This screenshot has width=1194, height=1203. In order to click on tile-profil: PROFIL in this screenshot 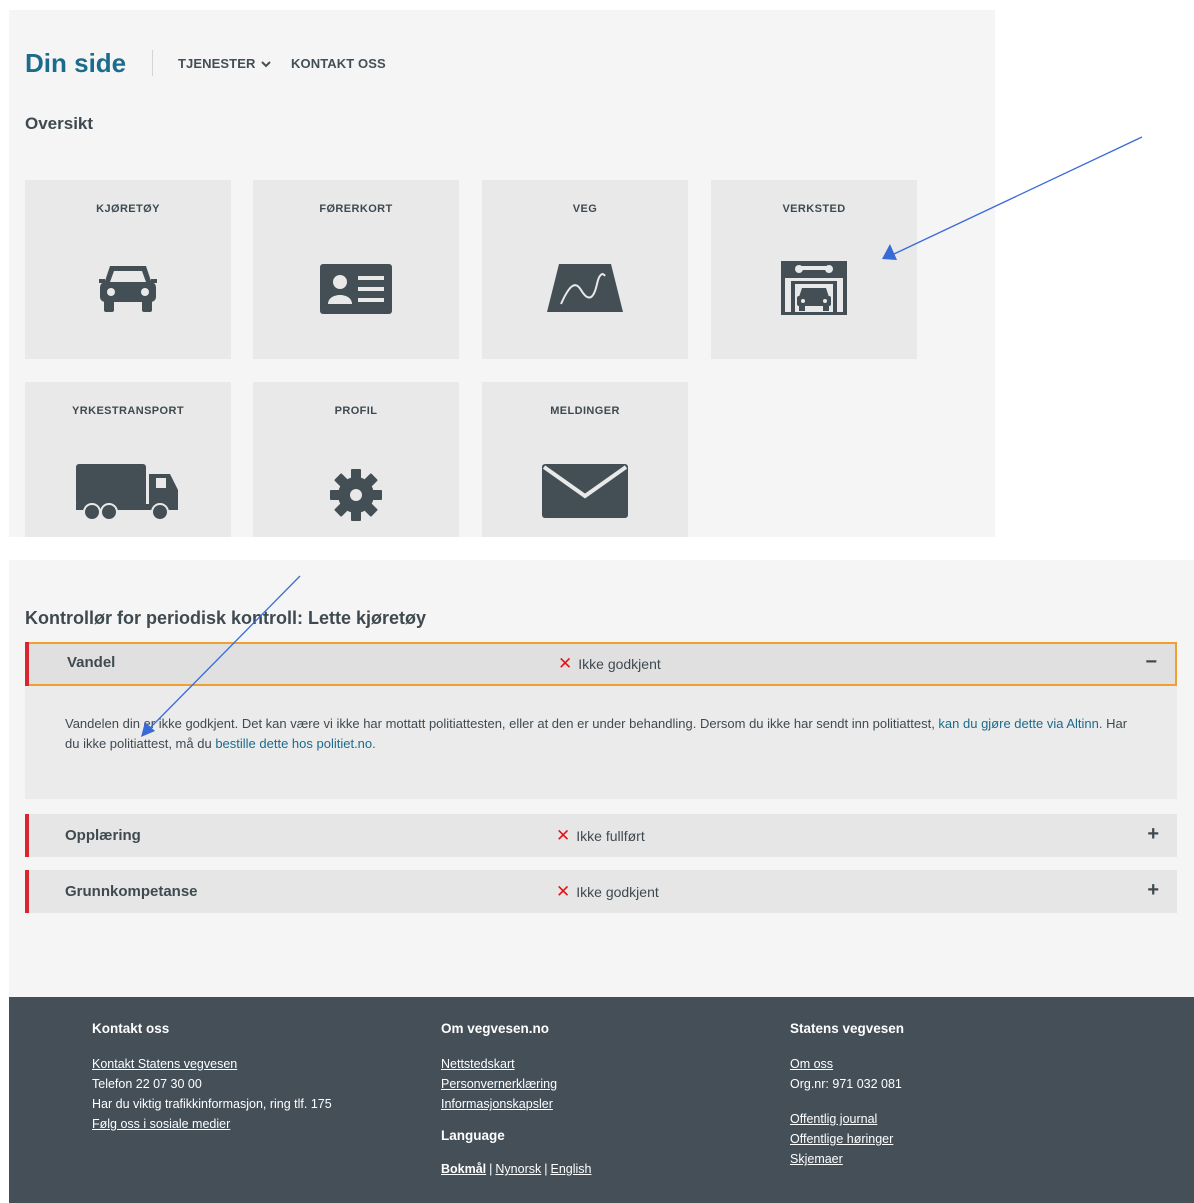, I will do `click(356, 459)`.